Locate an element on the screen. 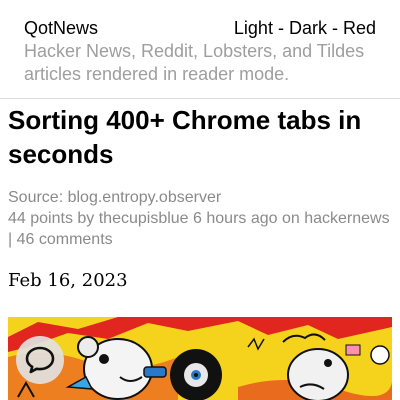 This screenshot has height=400, width=400. theme-switcher: Light - Dark - Red is located at coordinates (305, 28).